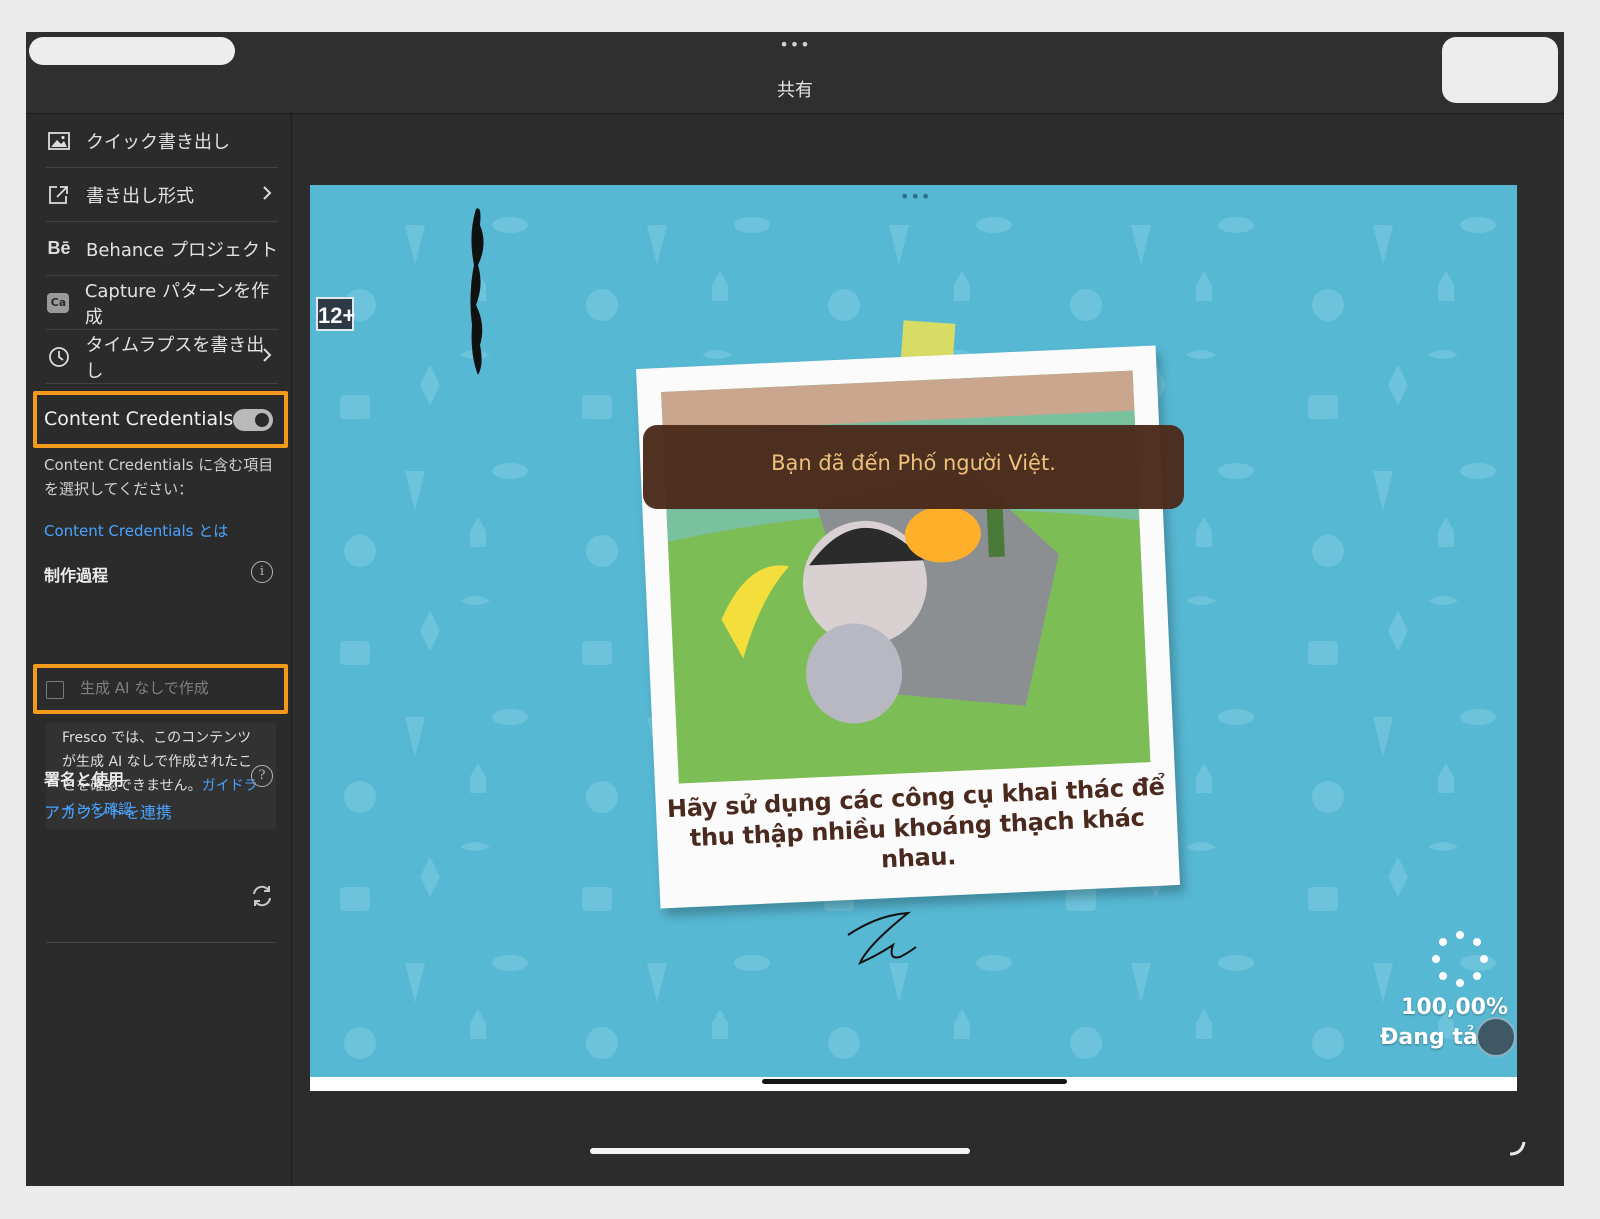 This screenshot has width=1600, height=1219. Describe the element at coordinates (59, 140) in the screenshot. I see `image-icon` at that location.